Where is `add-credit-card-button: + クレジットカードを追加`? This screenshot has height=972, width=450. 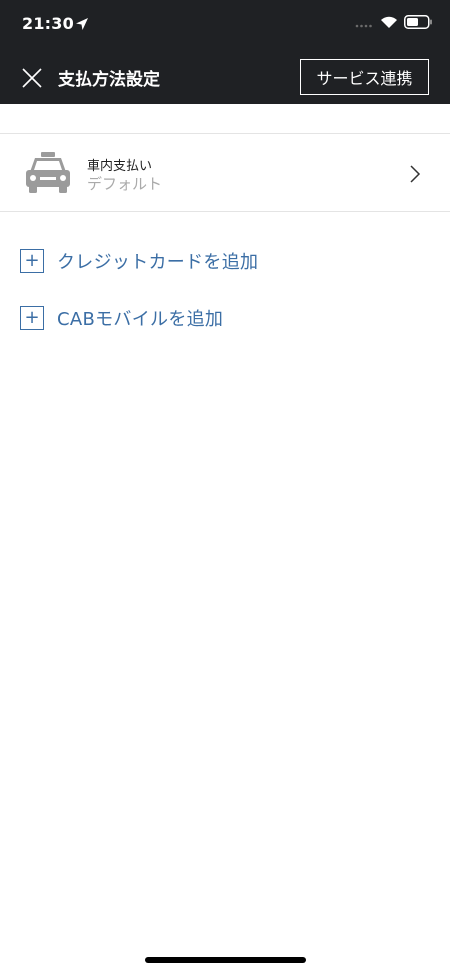 add-credit-card-button: + クレジットカードを追加 is located at coordinates (139, 261).